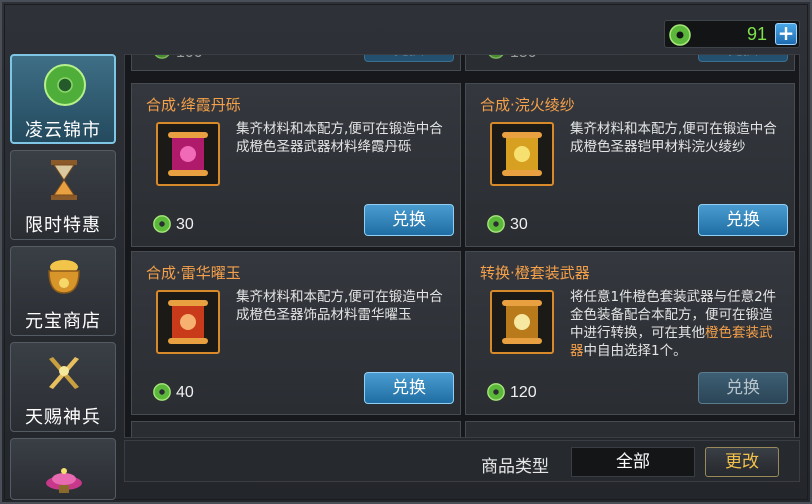 This screenshot has width=812, height=504. Describe the element at coordinates (63, 225) in the screenshot. I see `sidebar-item-label: 限时特惠` at that location.